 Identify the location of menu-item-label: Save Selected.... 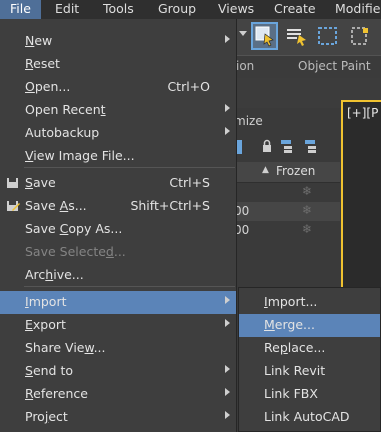
(75, 251).